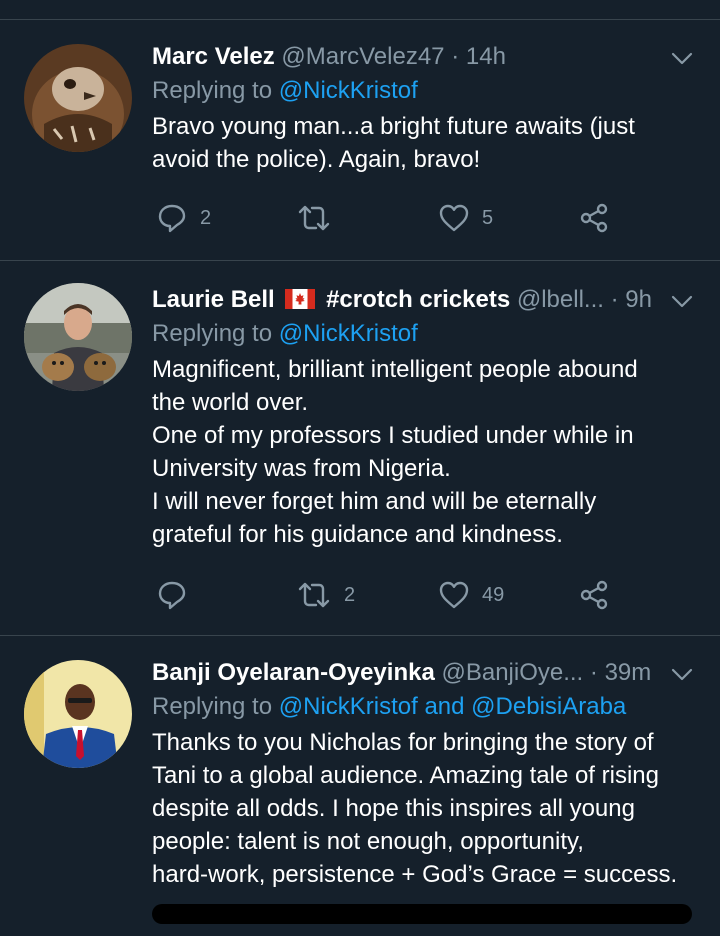  I want to click on reply-button: 2, so click(183, 218).